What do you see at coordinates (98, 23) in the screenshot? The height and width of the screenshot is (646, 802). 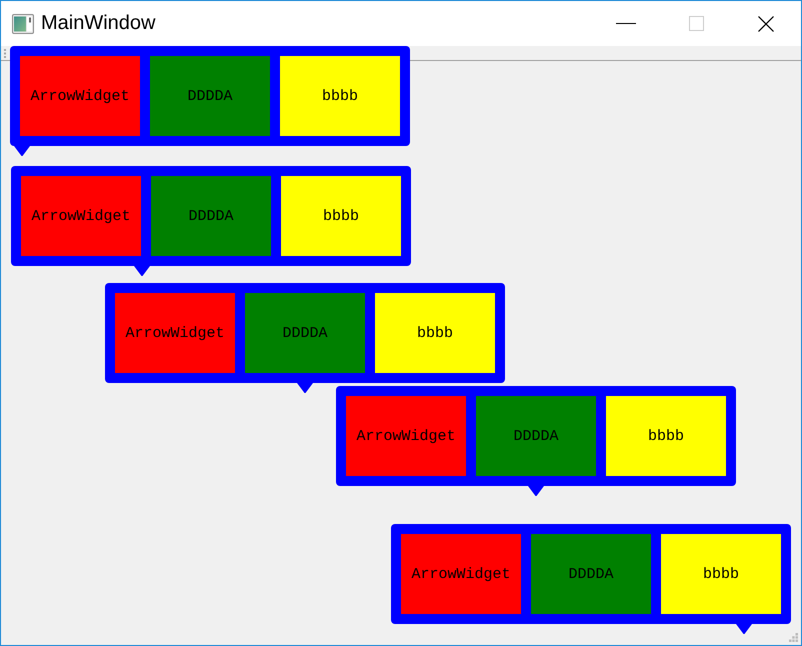 I see `window-title: MainWindow` at bounding box center [98, 23].